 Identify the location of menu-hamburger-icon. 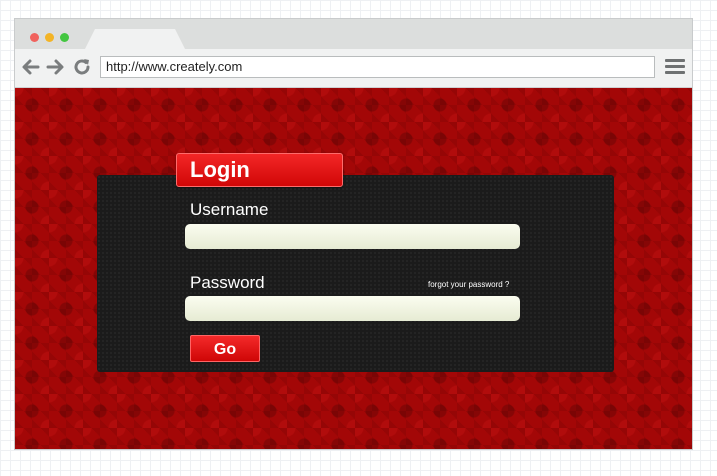
(675, 67).